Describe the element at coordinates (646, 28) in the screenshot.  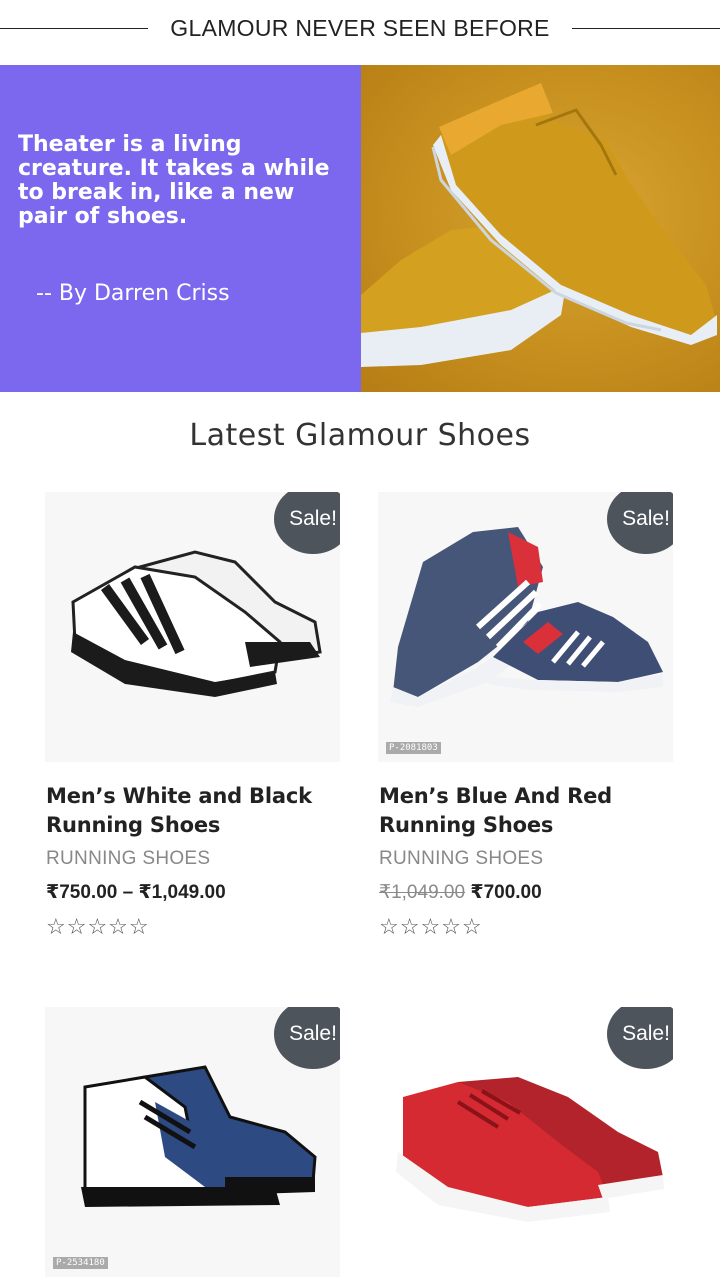
I see `heading-divider-right` at that location.